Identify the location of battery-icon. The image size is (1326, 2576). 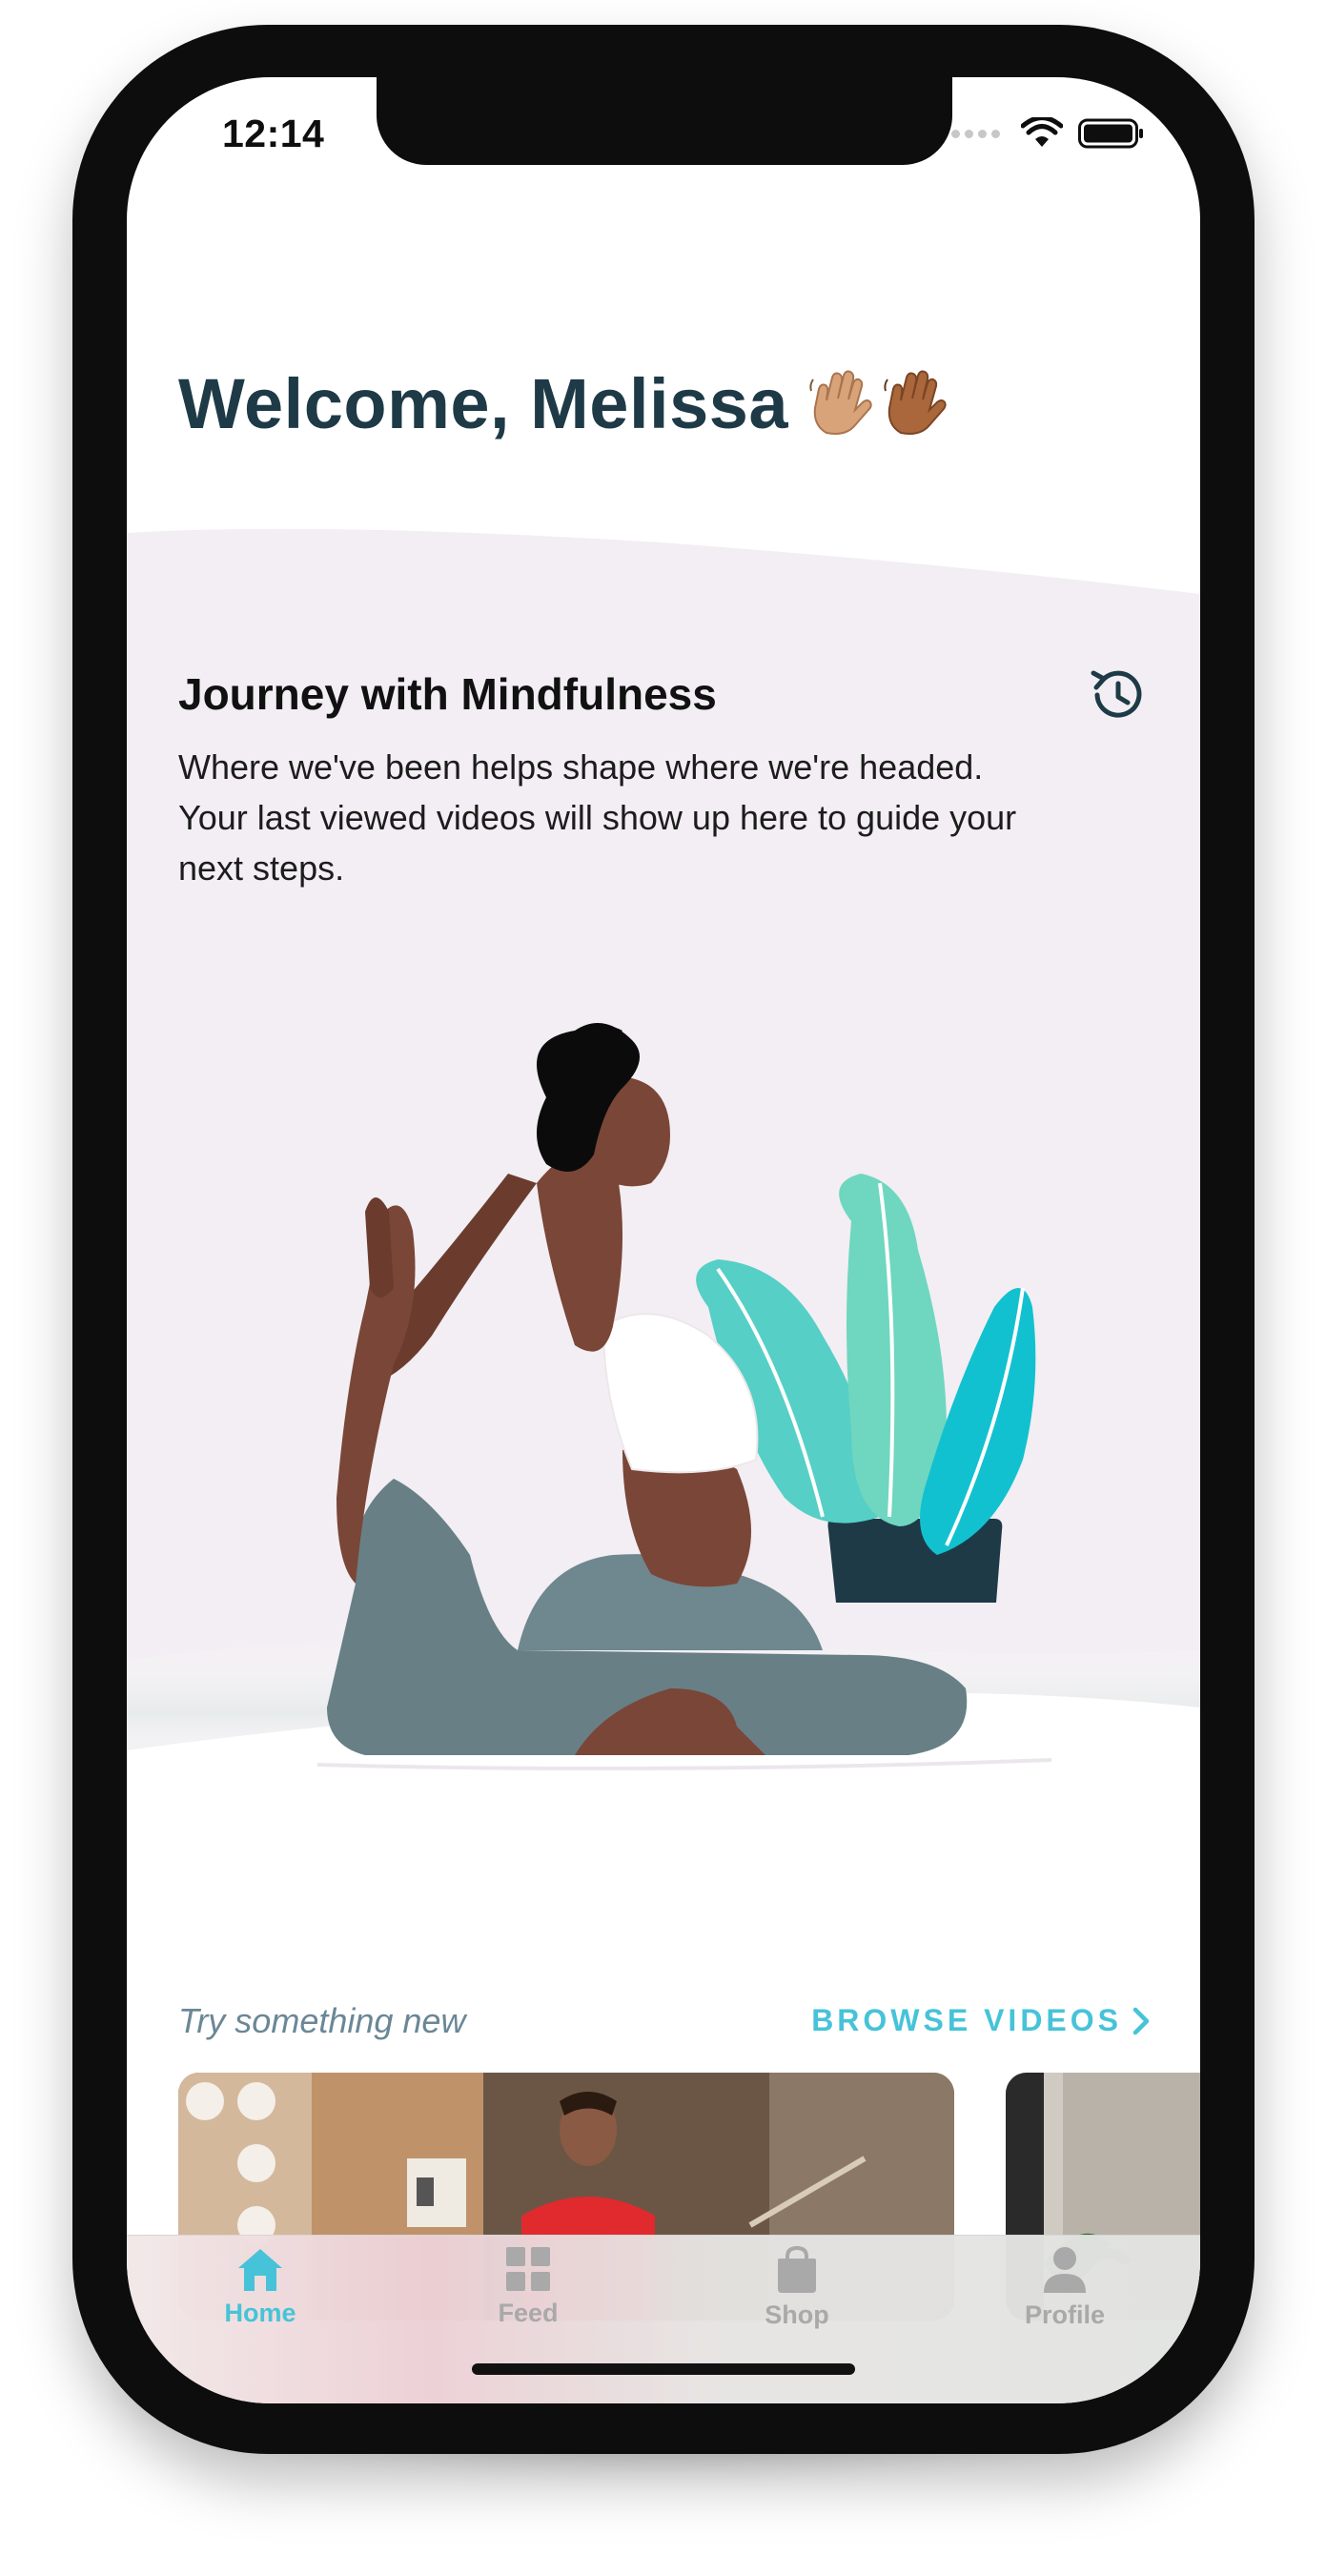
(1110, 133).